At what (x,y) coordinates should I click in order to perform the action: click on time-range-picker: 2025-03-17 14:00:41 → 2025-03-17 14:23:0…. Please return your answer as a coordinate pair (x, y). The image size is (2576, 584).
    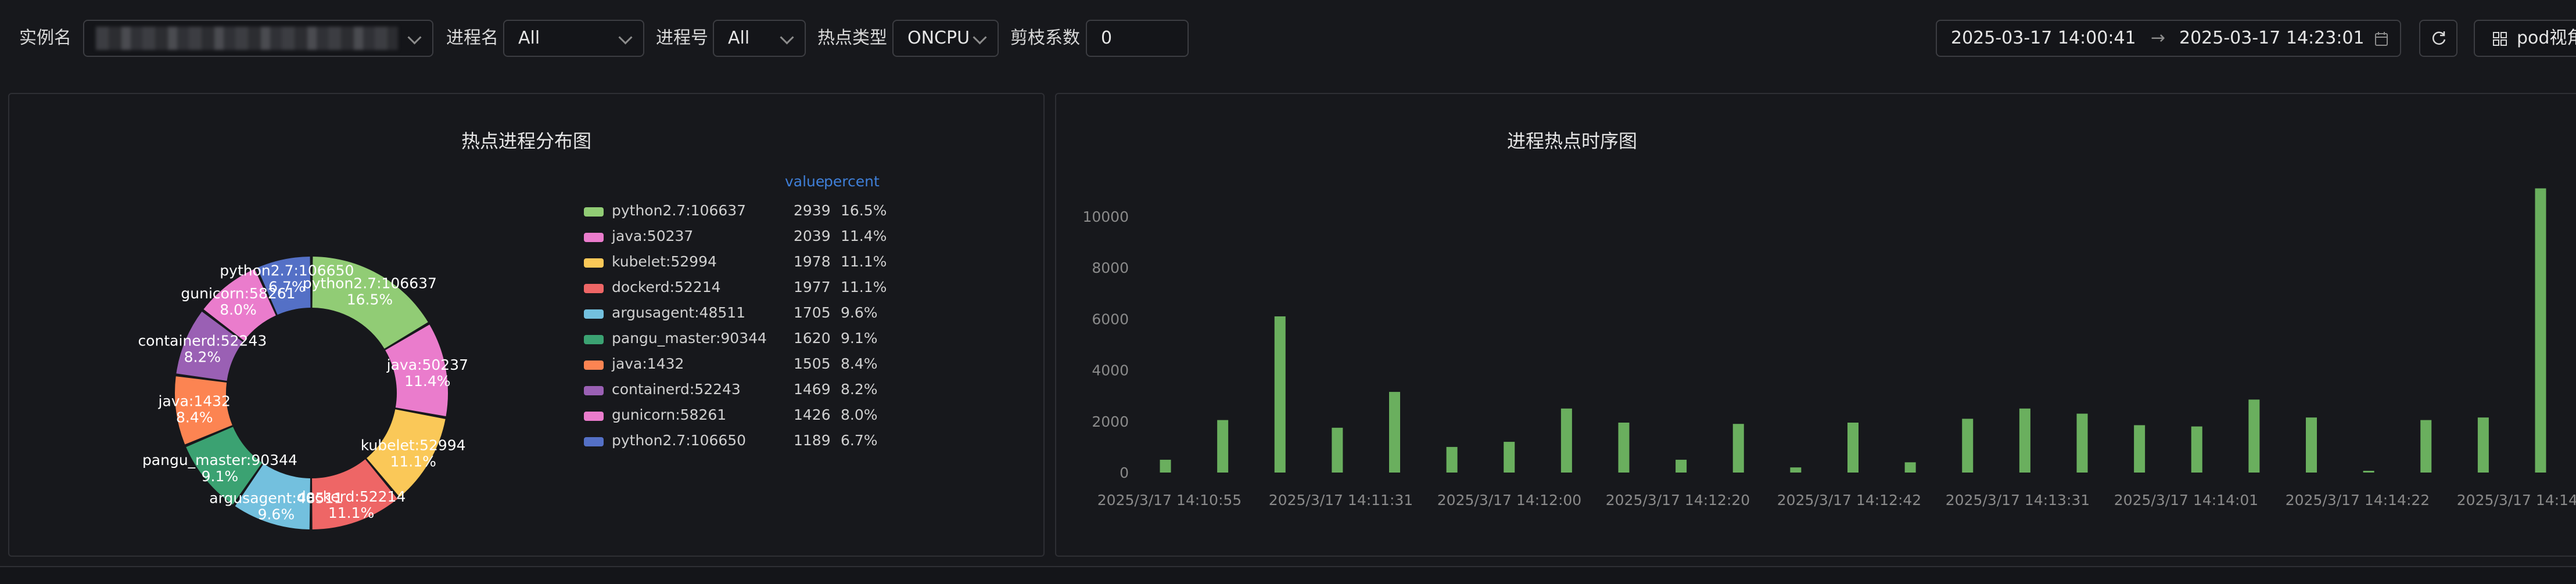
    Looking at the image, I should click on (2168, 38).